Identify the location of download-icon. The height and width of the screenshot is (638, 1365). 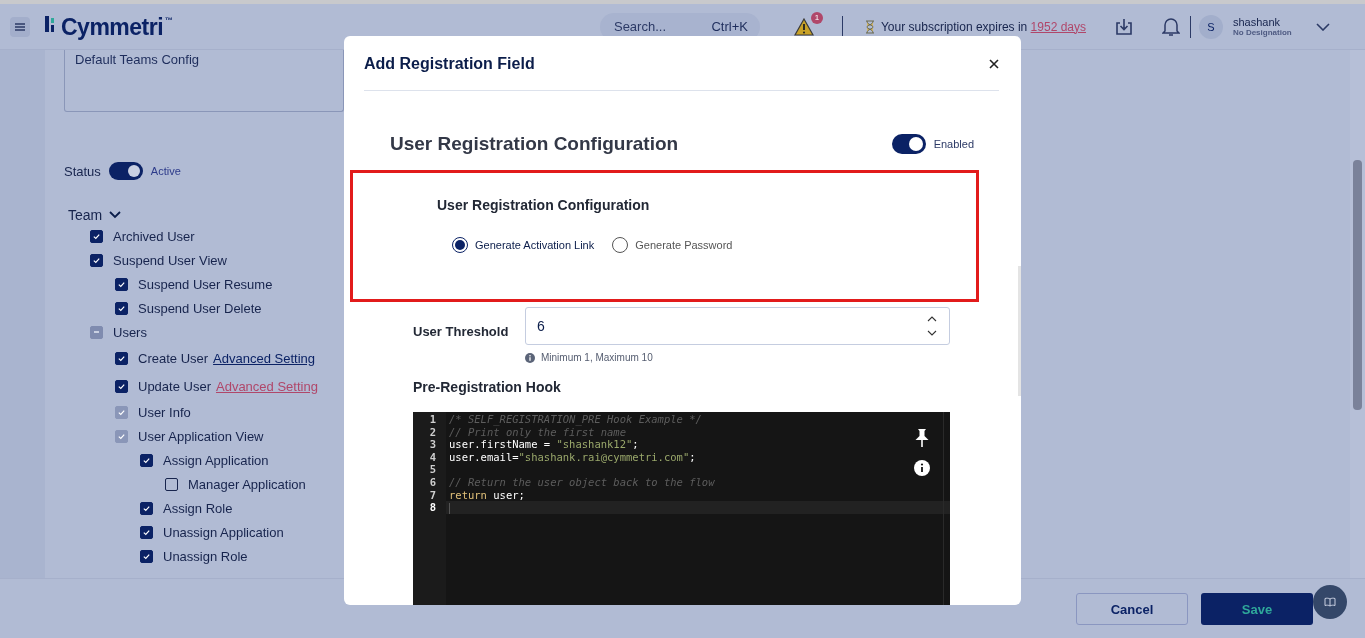
(1124, 26).